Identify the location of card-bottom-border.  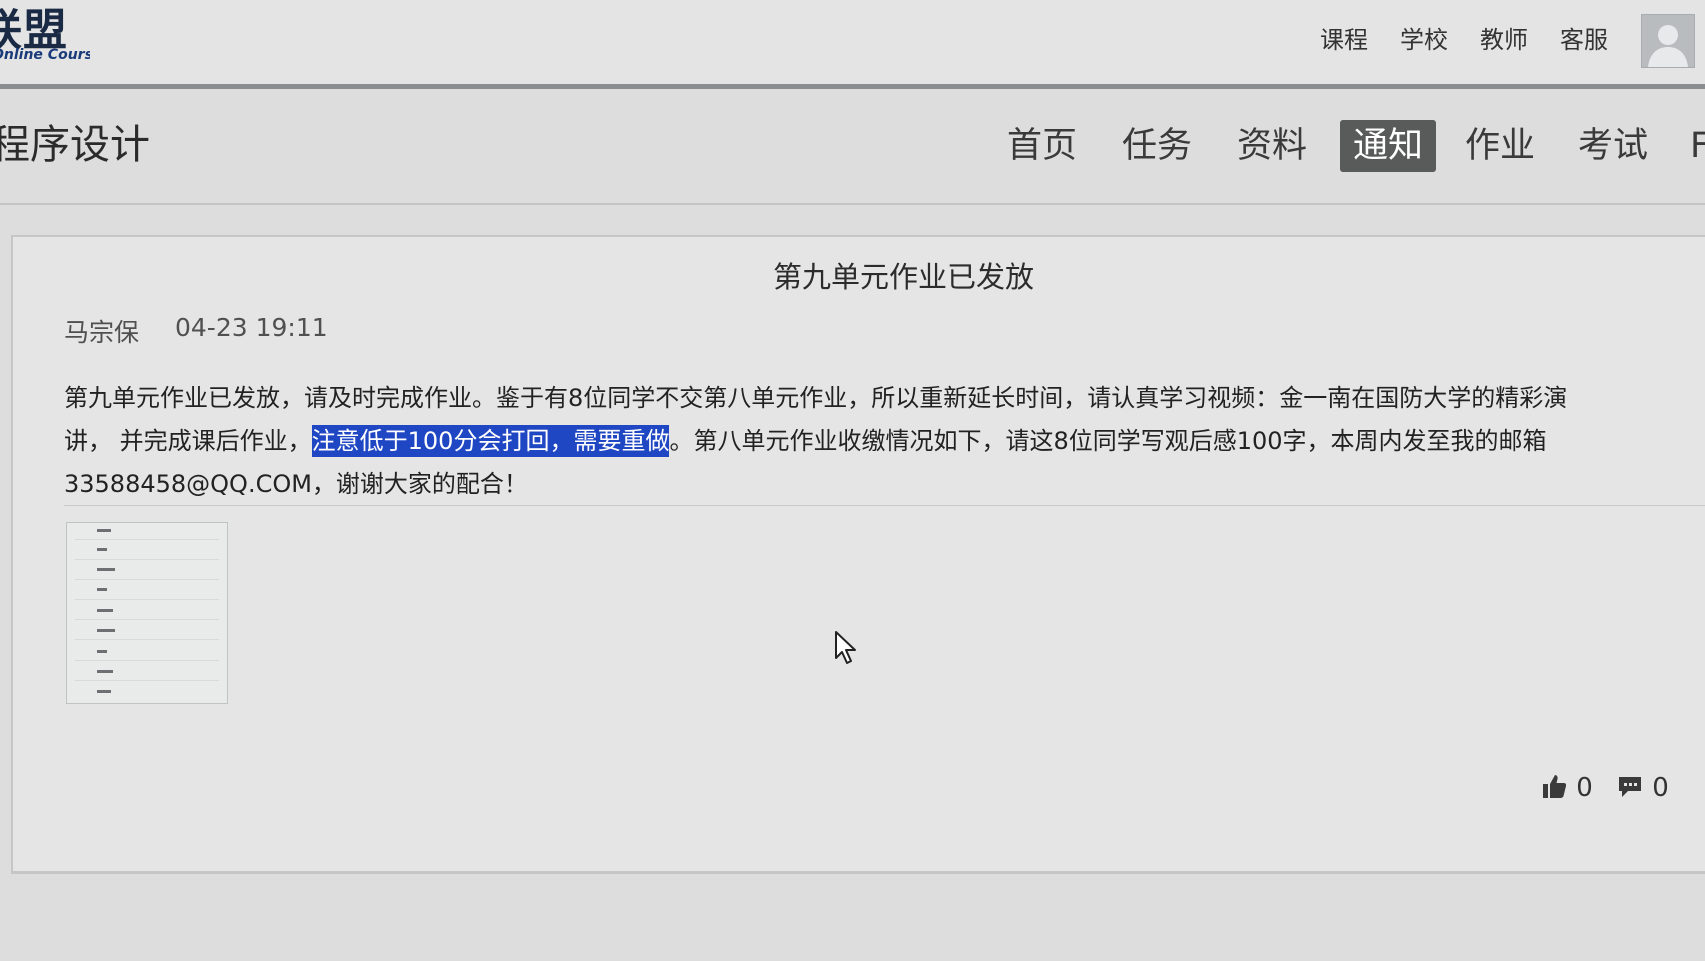
(858, 873).